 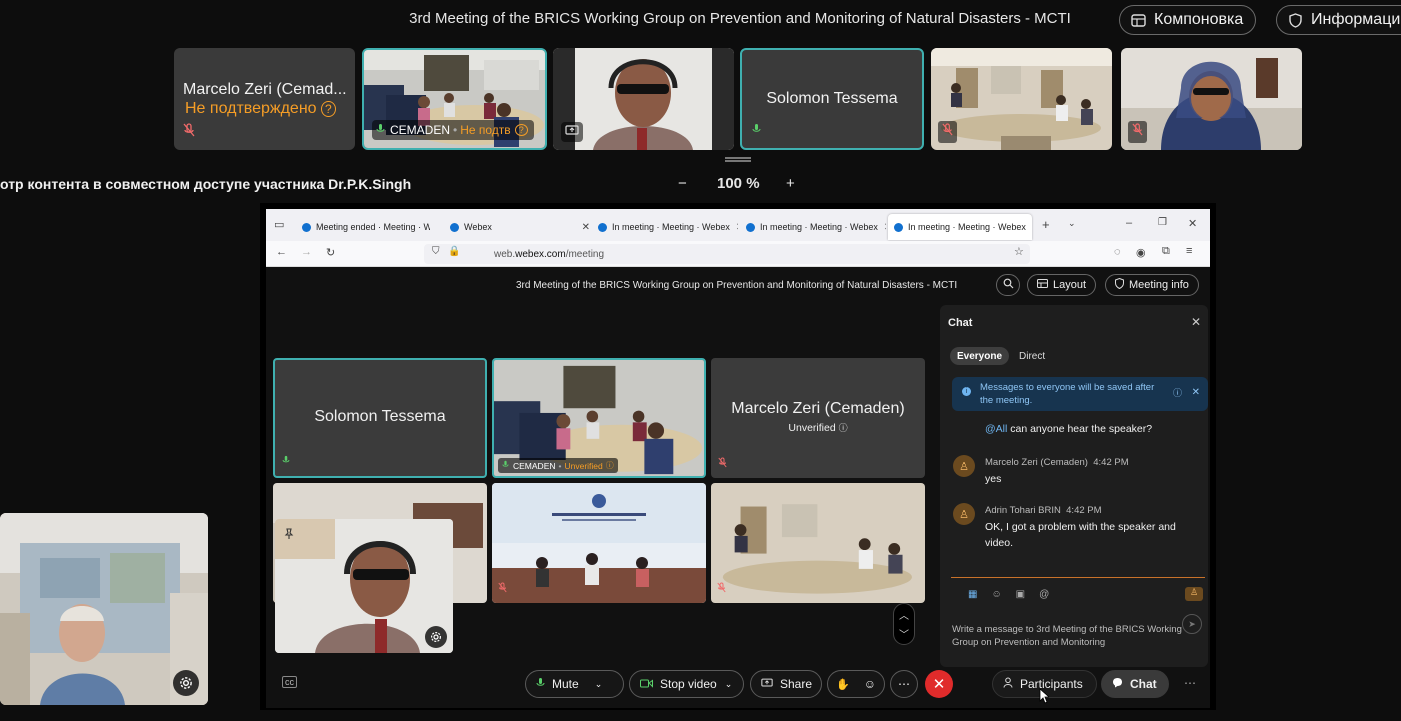 What do you see at coordinates (818, 418) in the screenshot?
I see `participant-tile-marcelo: Marcelo Zeri (Cemaden) Unverified ⓘ` at bounding box center [818, 418].